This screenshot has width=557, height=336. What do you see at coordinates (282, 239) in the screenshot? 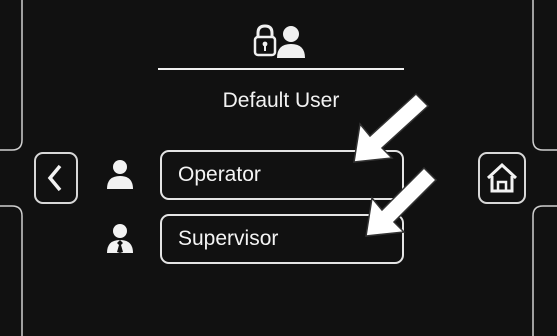
I see `supervisor-button: Supervisor` at bounding box center [282, 239].